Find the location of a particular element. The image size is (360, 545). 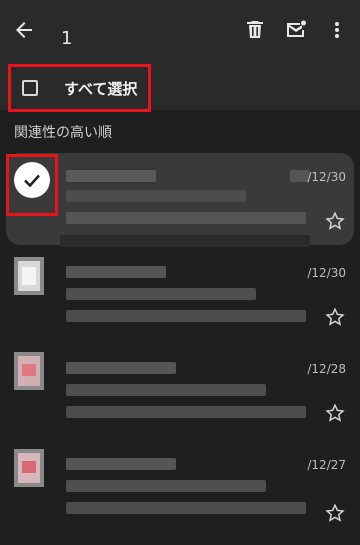

mail-dot-icon is located at coordinates (296, 30).